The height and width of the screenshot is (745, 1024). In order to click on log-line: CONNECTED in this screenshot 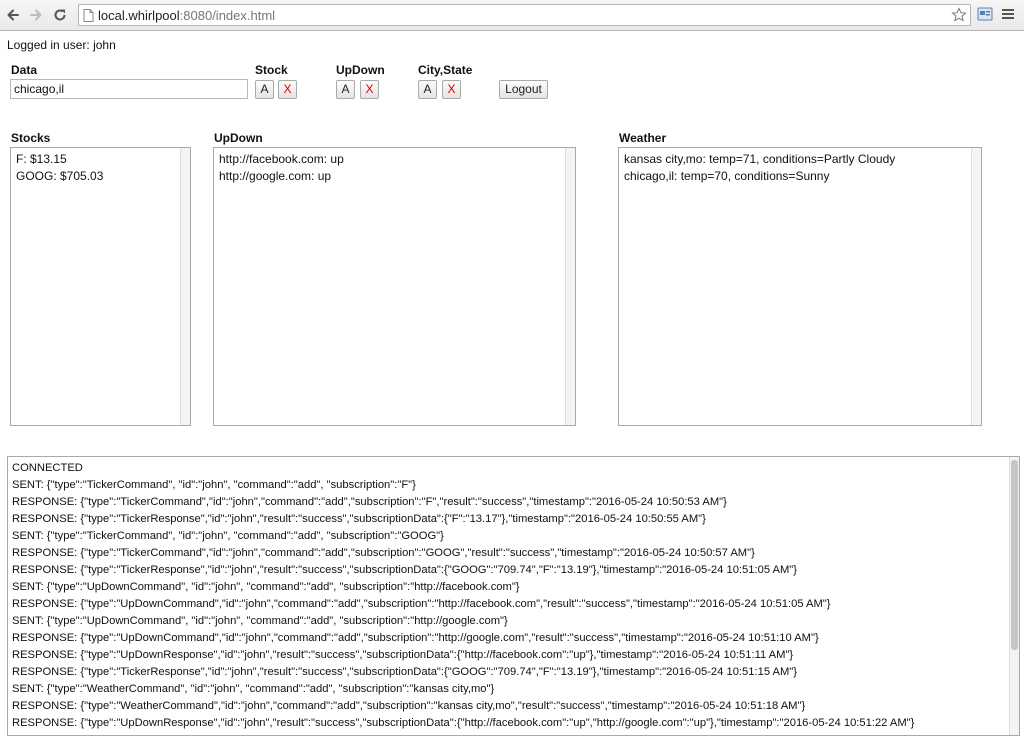, I will do `click(47, 468)`.